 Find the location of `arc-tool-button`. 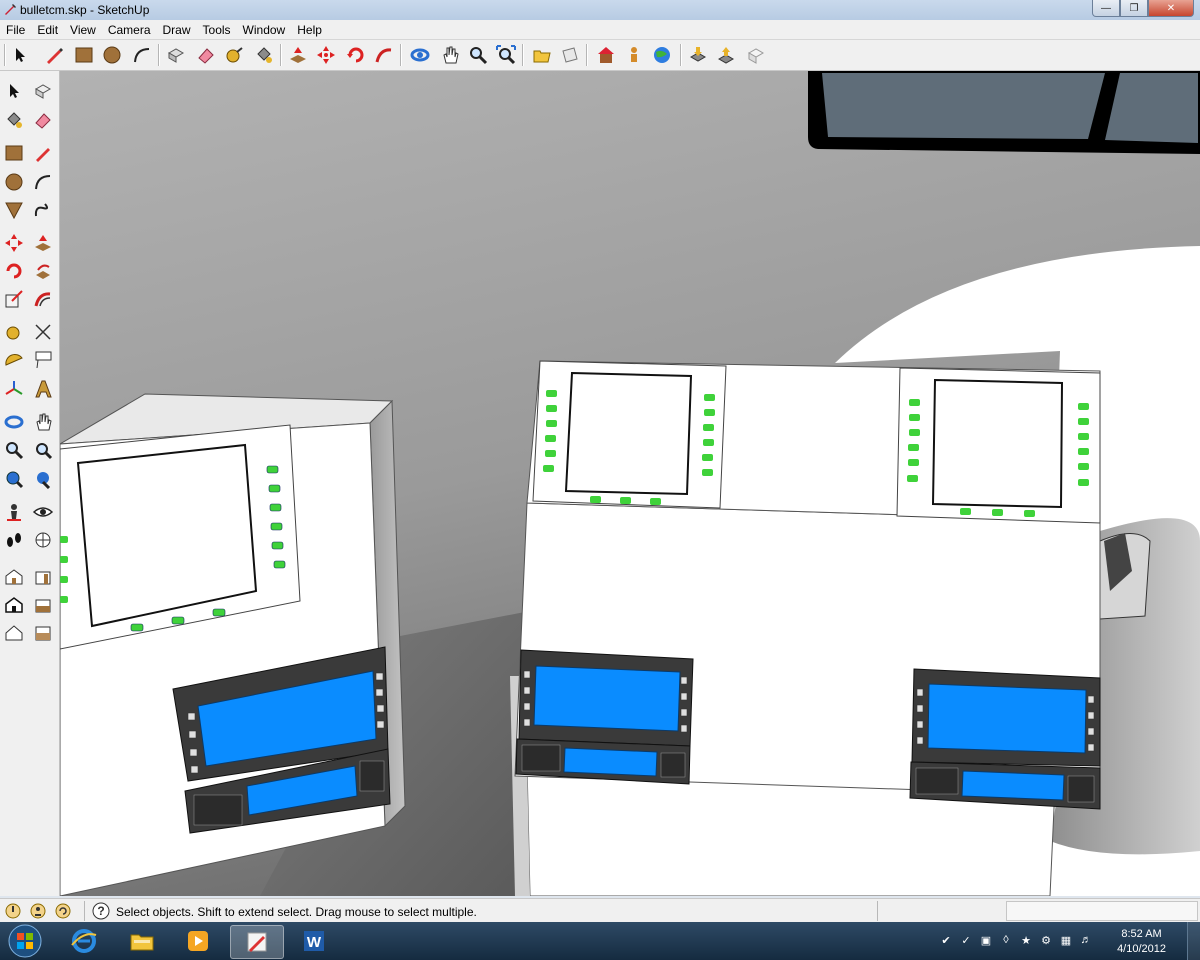

arc-tool-button is located at coordinates (142, 55).